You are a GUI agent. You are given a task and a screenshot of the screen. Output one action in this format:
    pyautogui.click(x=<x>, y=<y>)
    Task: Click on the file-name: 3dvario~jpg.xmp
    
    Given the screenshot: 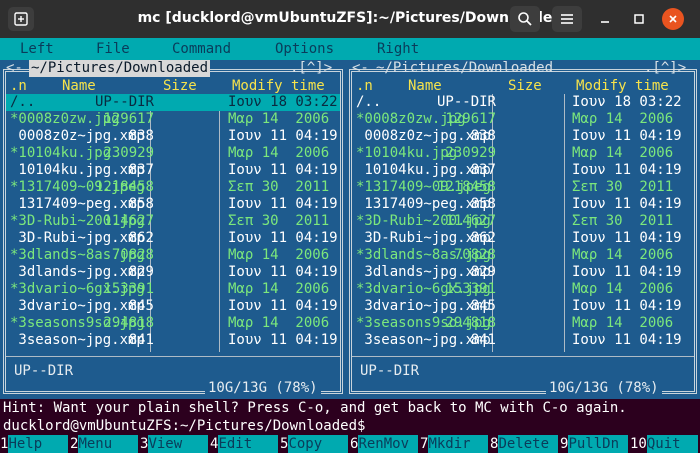 What is the action you would take?
    pyautogui.click(x=77, y=306)
    